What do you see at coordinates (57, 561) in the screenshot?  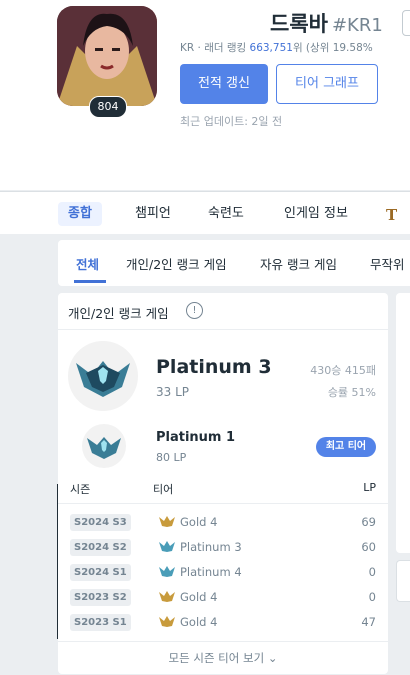 I see `left-edge-strip` at bounding box center [57, 561].